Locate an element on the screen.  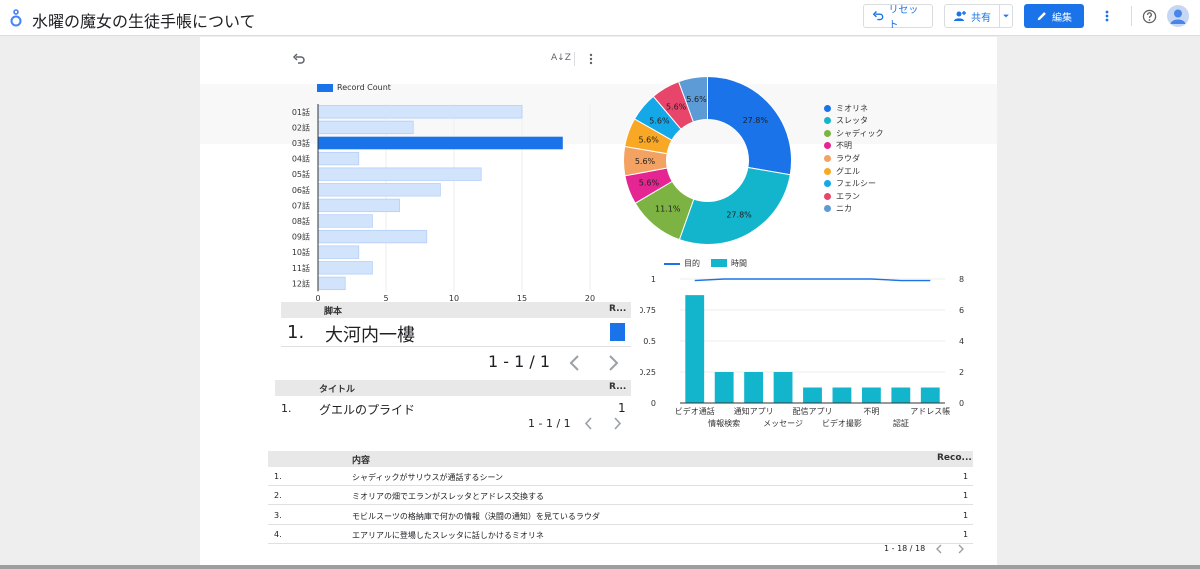
donut-legend-item: ラウダ is located at coordinates (842, 158).